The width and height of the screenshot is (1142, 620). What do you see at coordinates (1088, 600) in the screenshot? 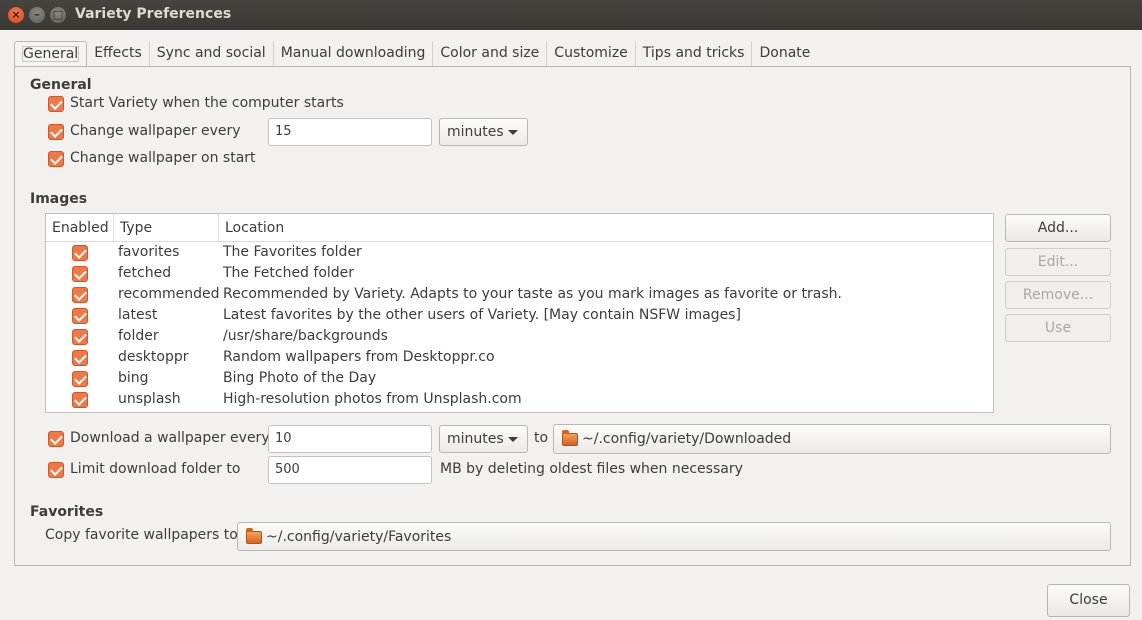
I see `close-button: Close` at bounding box center [1088, 600].